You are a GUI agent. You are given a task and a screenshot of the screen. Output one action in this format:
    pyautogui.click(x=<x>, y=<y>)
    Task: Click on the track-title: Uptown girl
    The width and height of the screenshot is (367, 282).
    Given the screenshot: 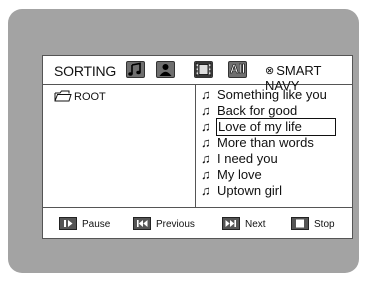 What is the action you would take?
    pyautogui.click(x=250, y=190)
    